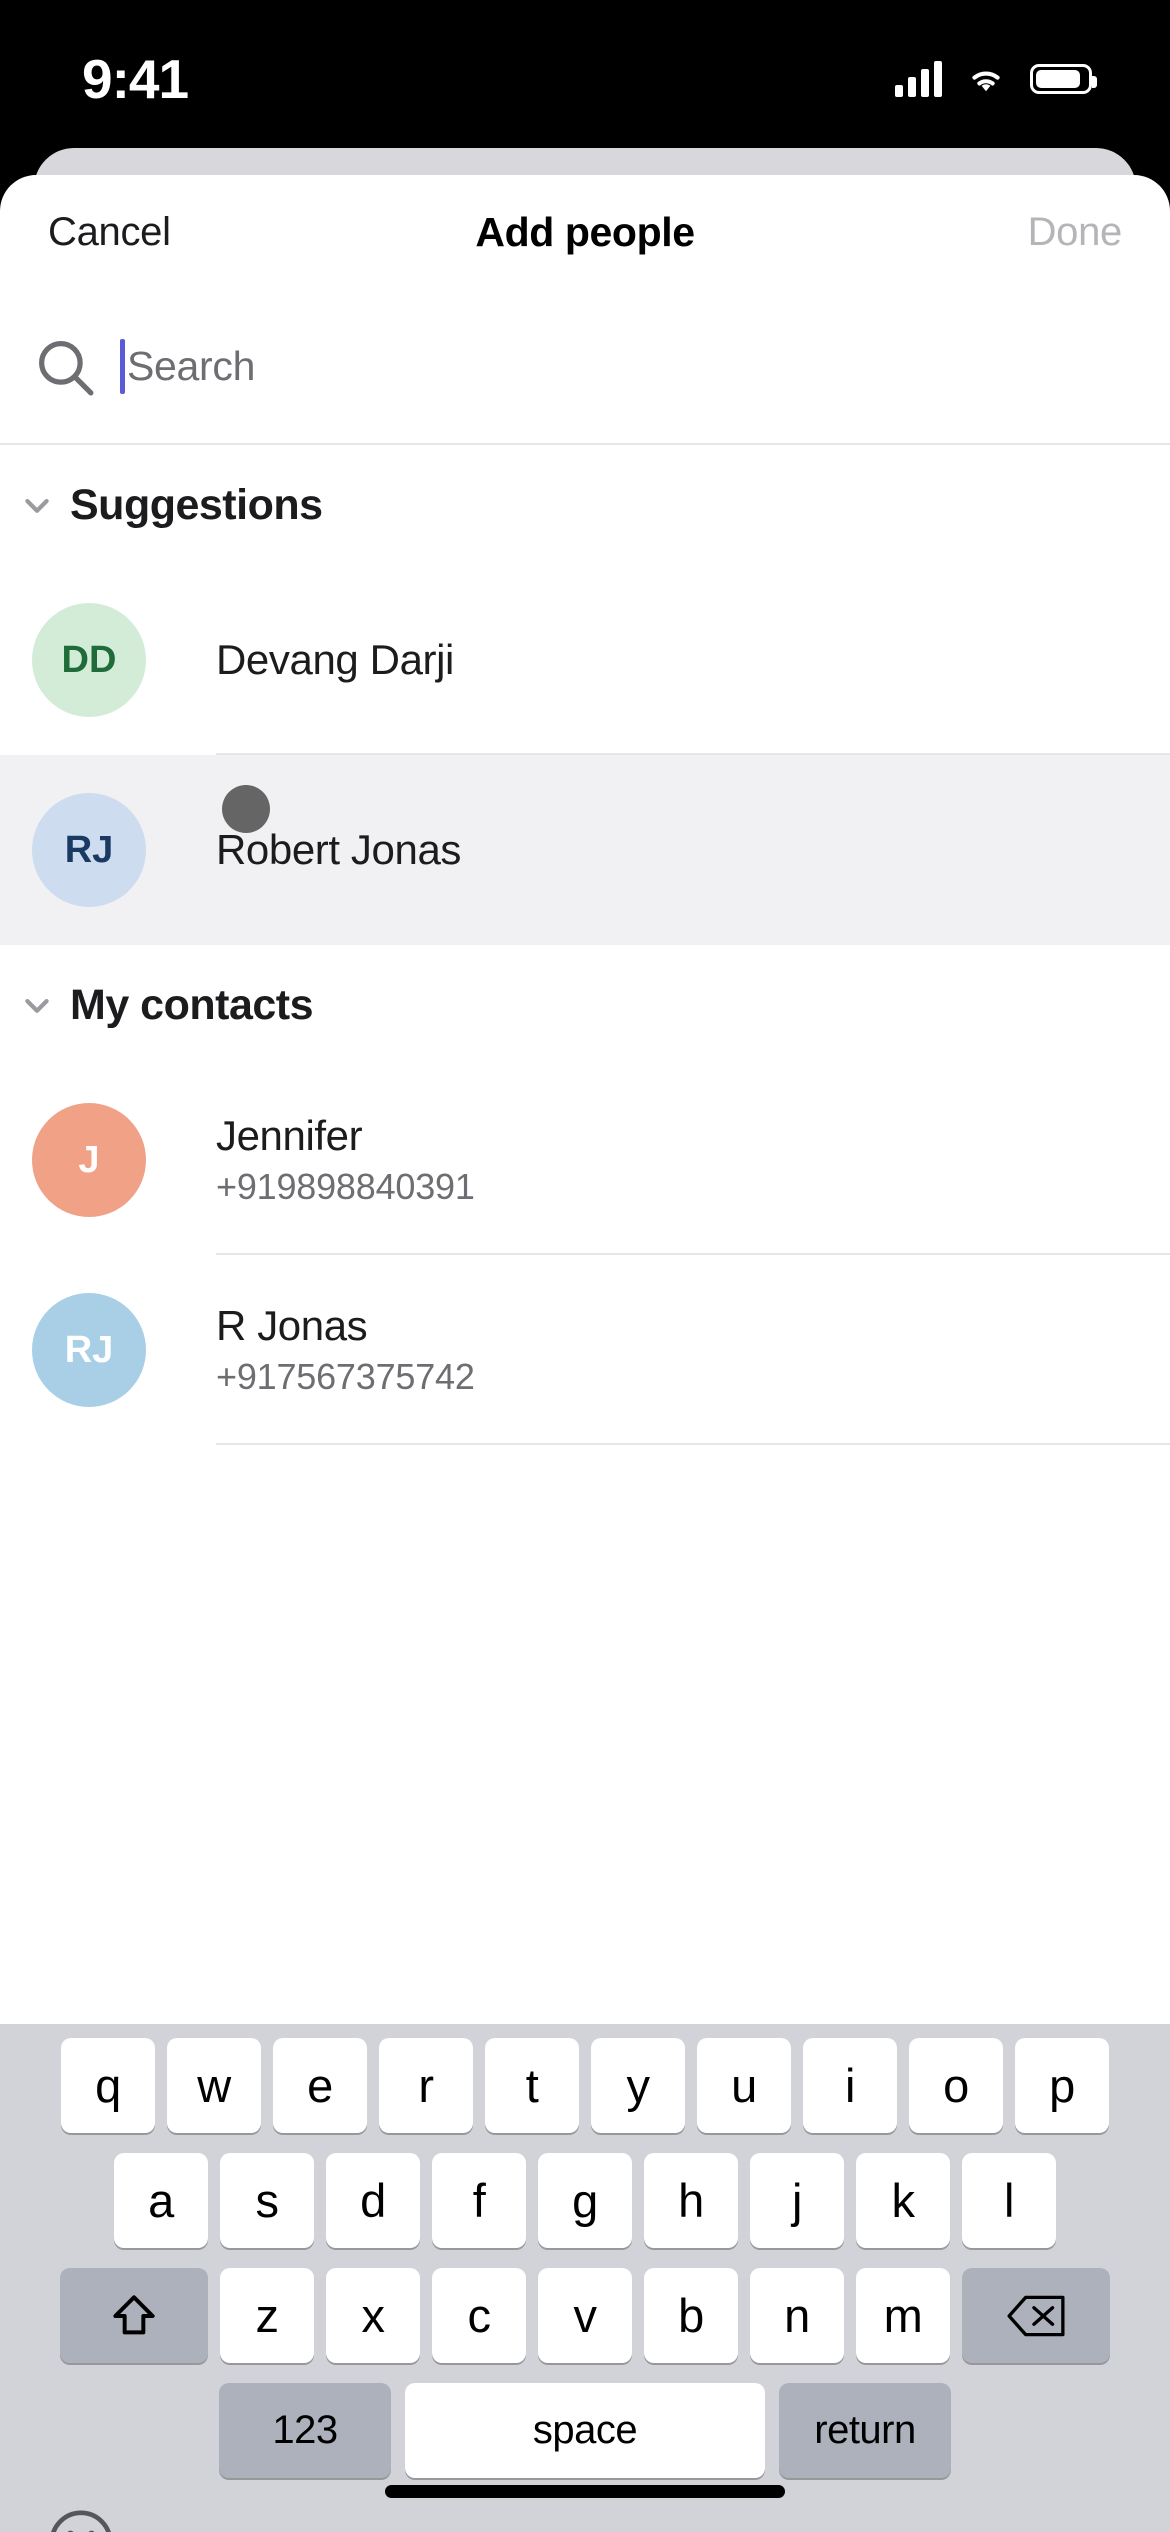 Image resolution: width=1170 pixels, height=2532 pixels. Describe the element at coordinates (585, 850) in the screenshot. I see `list-item: RJ Robert Jonas` at that location.